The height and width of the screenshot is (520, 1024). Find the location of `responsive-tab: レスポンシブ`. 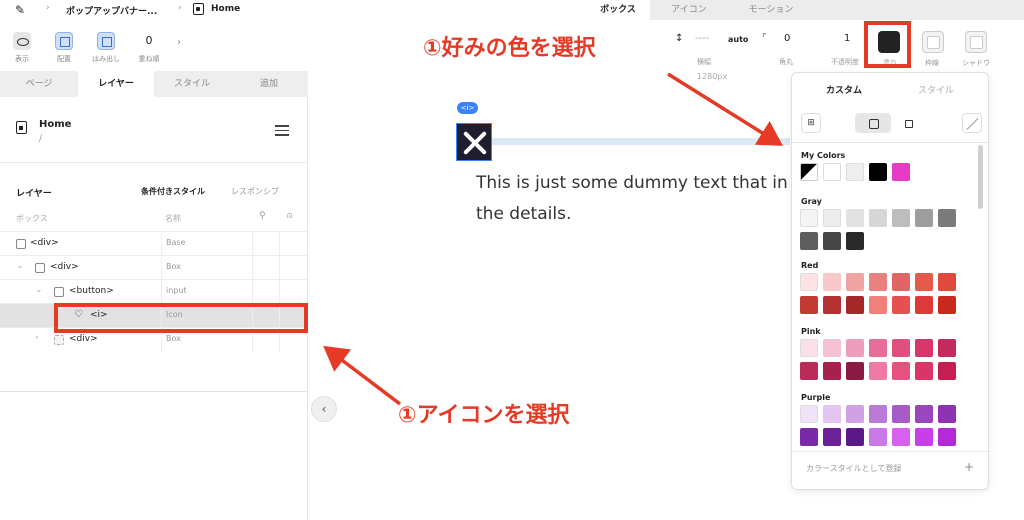

responsive-tab: レスポンシブ is located at coordinates (255, 191).